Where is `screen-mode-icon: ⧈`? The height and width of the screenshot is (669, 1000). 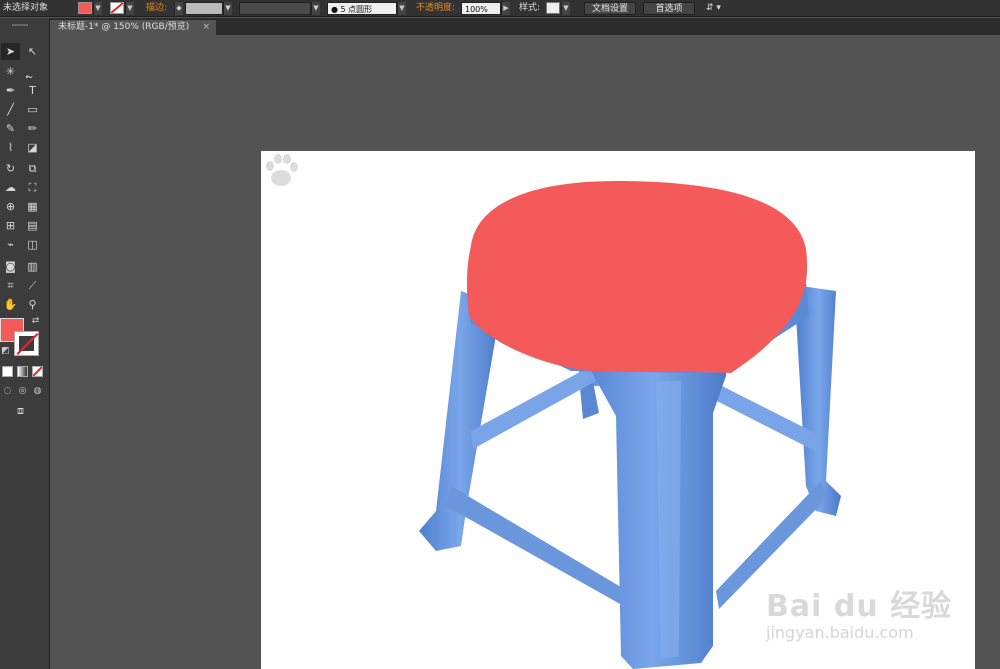 screen-mode-icon: ⧈ is located at coordinates (20, 410).